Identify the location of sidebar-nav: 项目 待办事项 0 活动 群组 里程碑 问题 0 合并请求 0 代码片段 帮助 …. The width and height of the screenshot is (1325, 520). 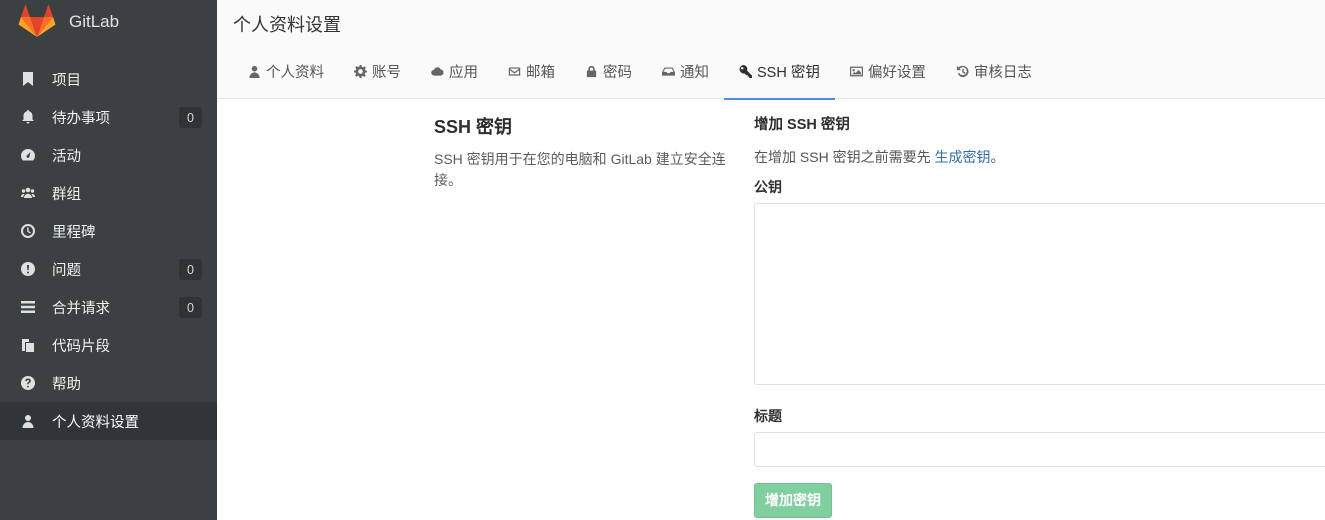
(108, 250).